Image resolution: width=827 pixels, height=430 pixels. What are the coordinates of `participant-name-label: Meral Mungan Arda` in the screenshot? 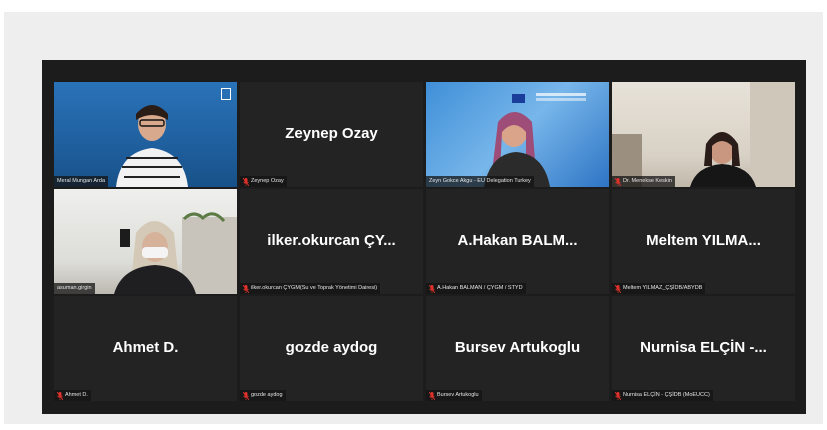 It's located at (81, 181).